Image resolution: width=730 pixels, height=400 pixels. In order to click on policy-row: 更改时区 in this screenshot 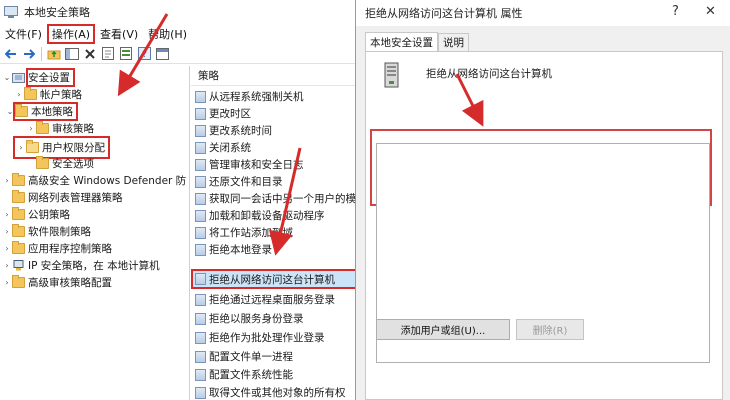, I will do `click(275, 113)`.